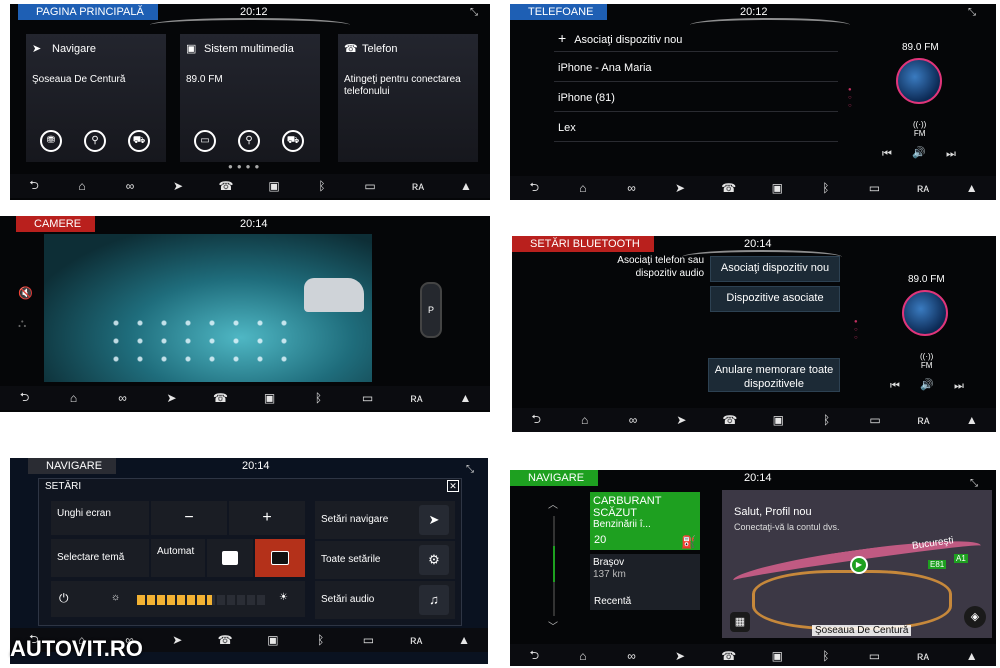  Describe the element at coordinates (740, 622) in the screenshot. I see `map-menu-button: ▦` at that location.